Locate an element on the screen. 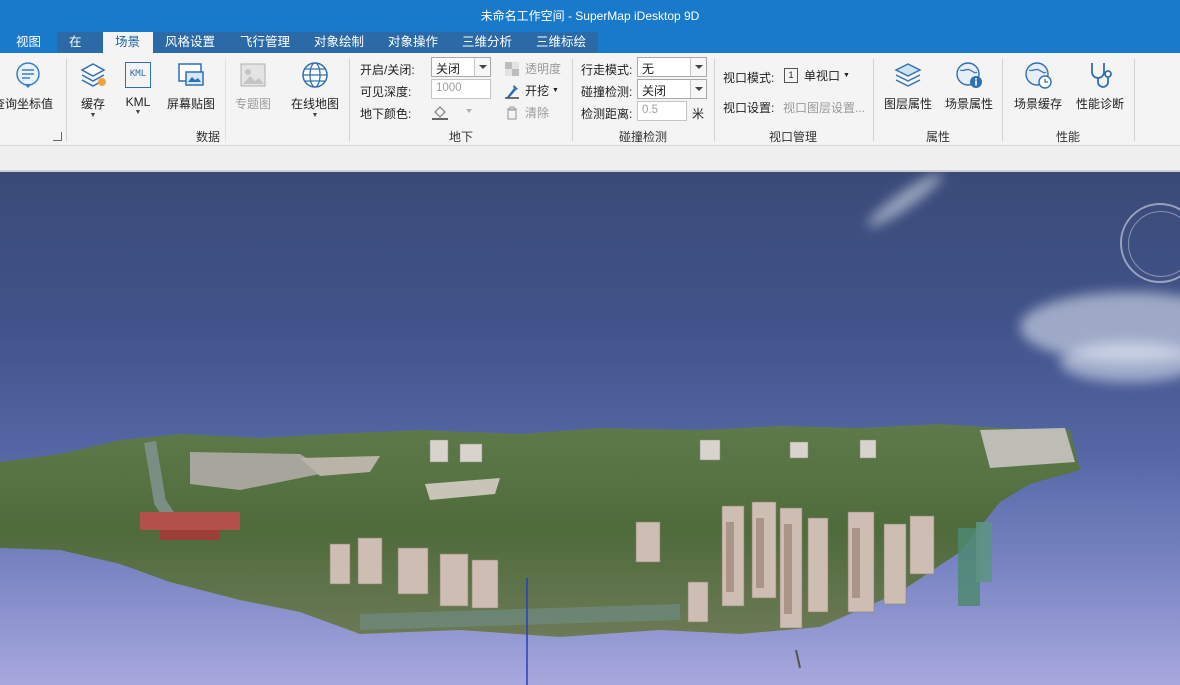 The image size is (1180, 685). transparency-label: 透明度 is located at coordinates (543, 69).